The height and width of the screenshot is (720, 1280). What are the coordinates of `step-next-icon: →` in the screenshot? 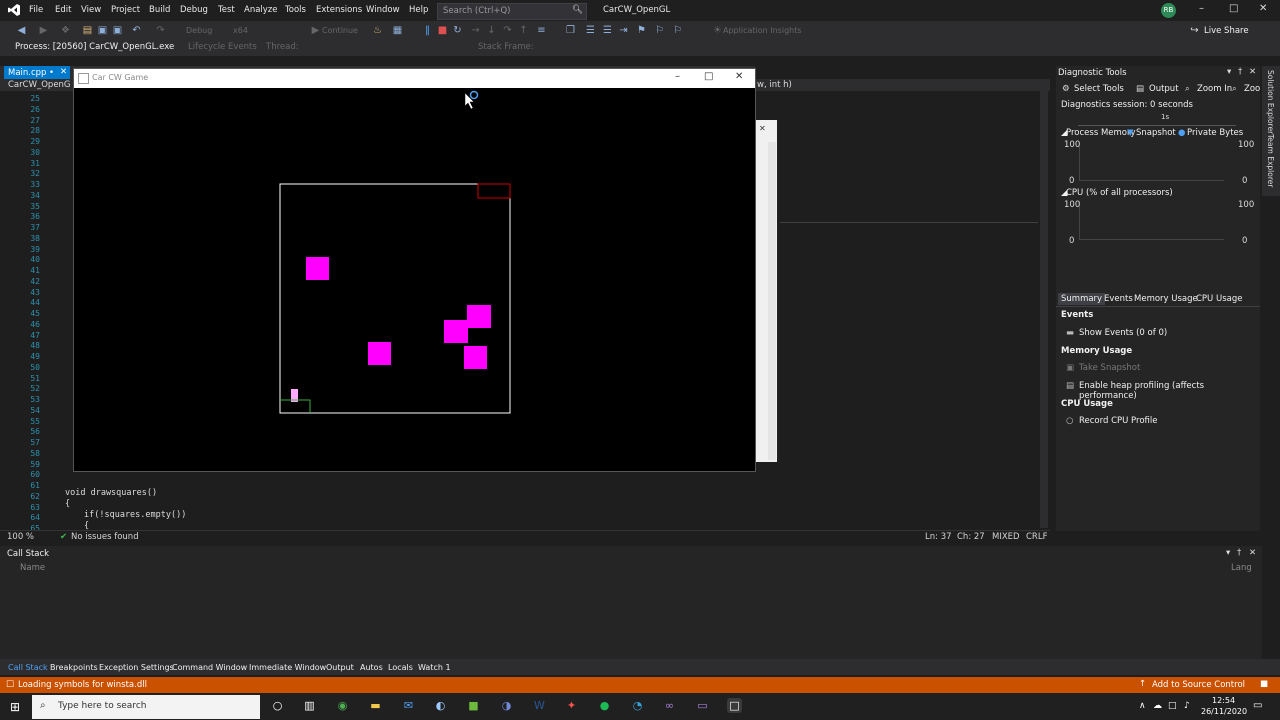 It's located at (475, 30).